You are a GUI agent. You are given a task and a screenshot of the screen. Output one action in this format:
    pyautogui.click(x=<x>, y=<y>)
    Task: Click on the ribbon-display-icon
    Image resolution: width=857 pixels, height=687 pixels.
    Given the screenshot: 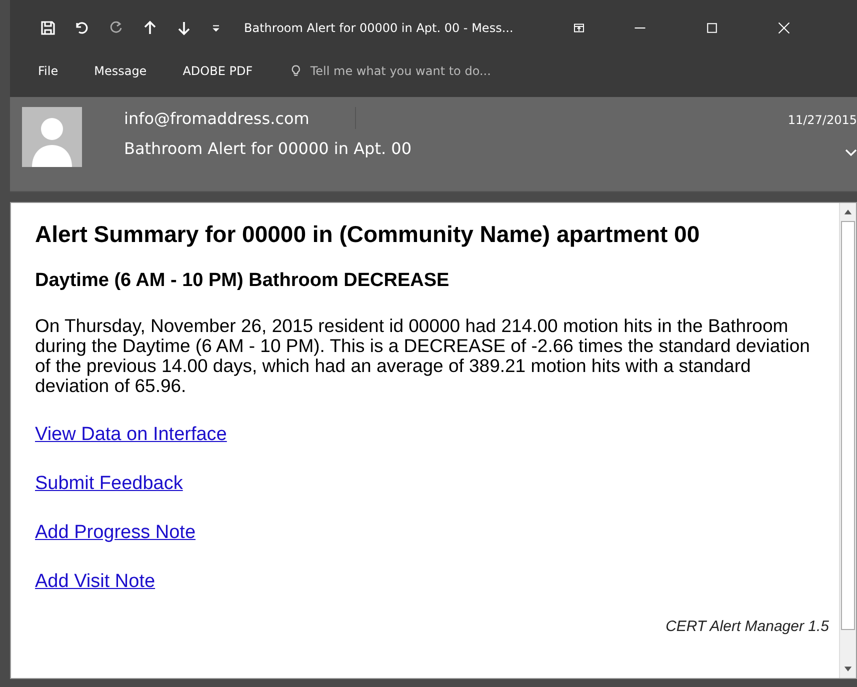 What is the action you would take?
    pyautogui.click(x=579, y=28)
    